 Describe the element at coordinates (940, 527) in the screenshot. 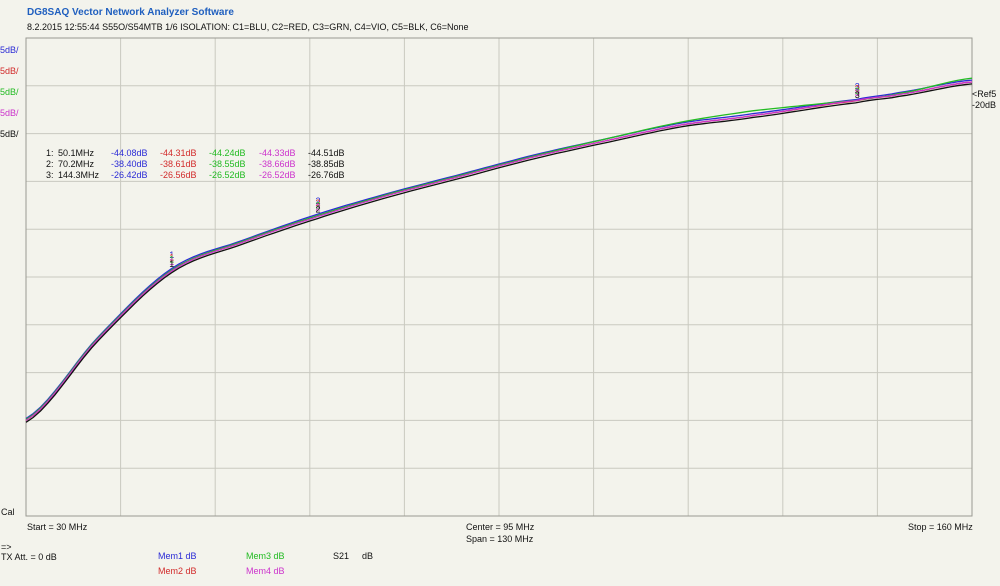

I see `stop-freq-label: Stop = 160 MHz` at that location.